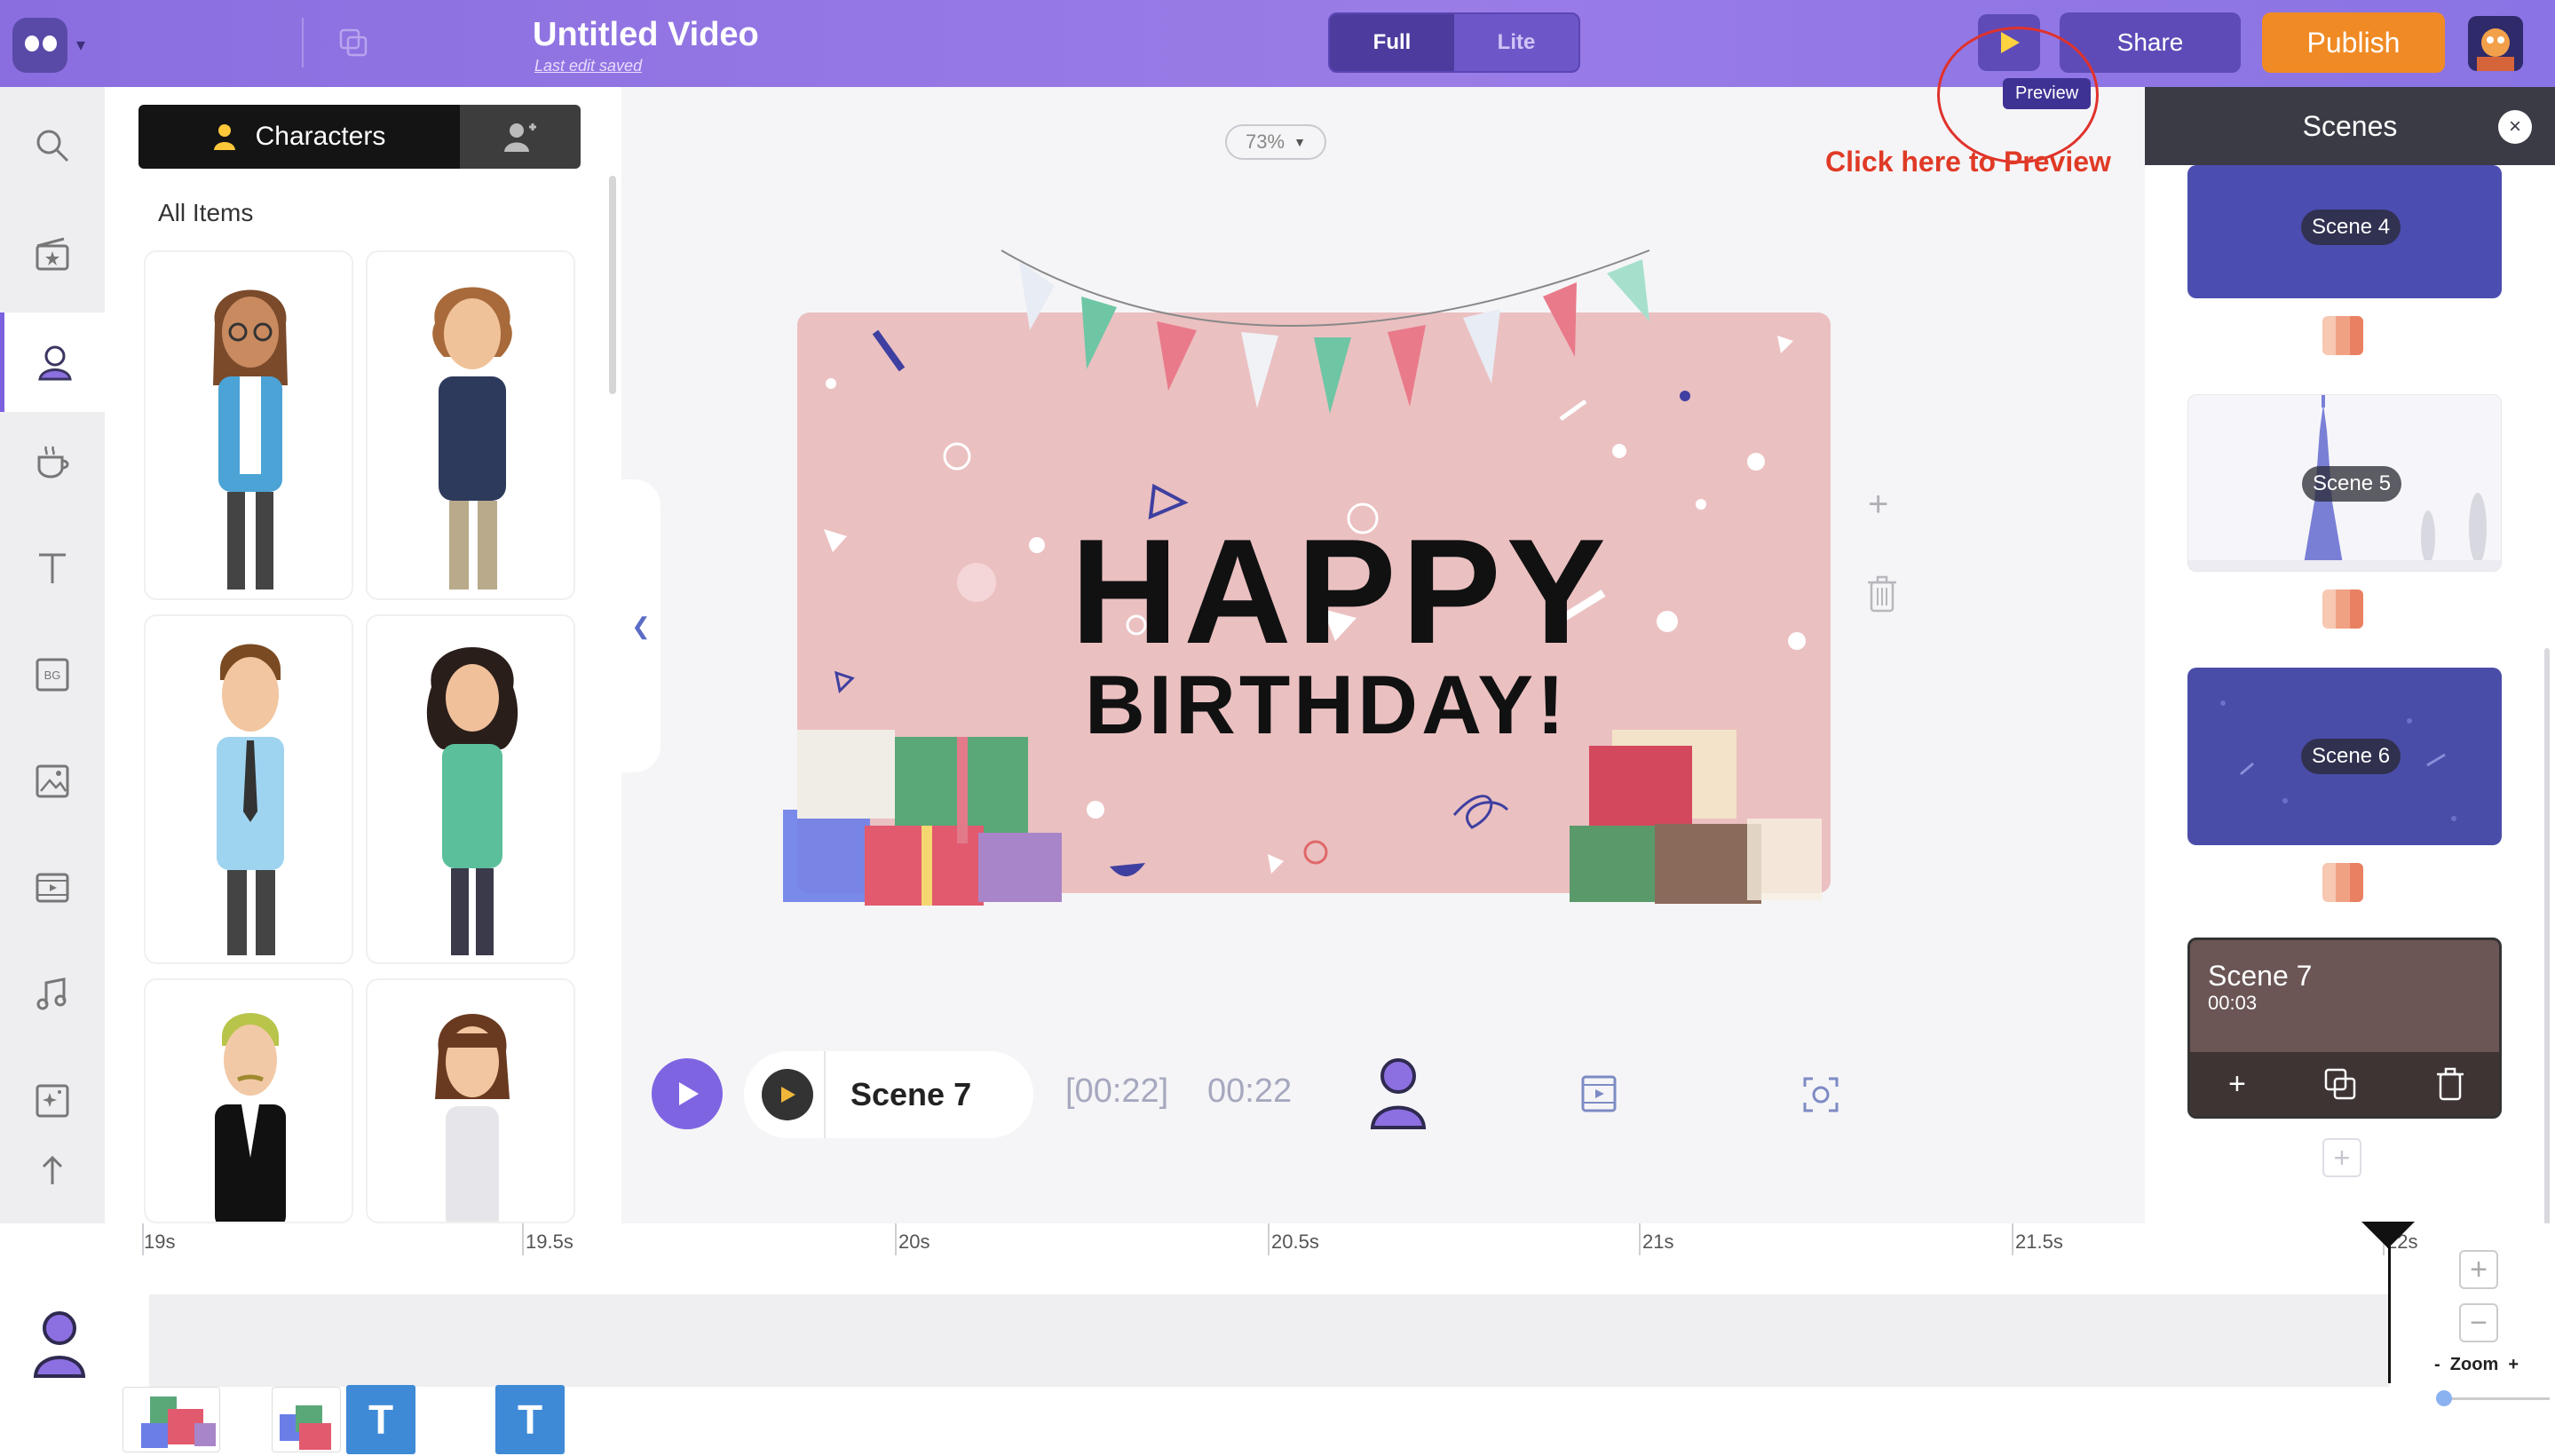 This screenshot has width=2555, height=1456. I want to click on canvas-subheadline: BIRTHDAY!, so click(1326, 705).